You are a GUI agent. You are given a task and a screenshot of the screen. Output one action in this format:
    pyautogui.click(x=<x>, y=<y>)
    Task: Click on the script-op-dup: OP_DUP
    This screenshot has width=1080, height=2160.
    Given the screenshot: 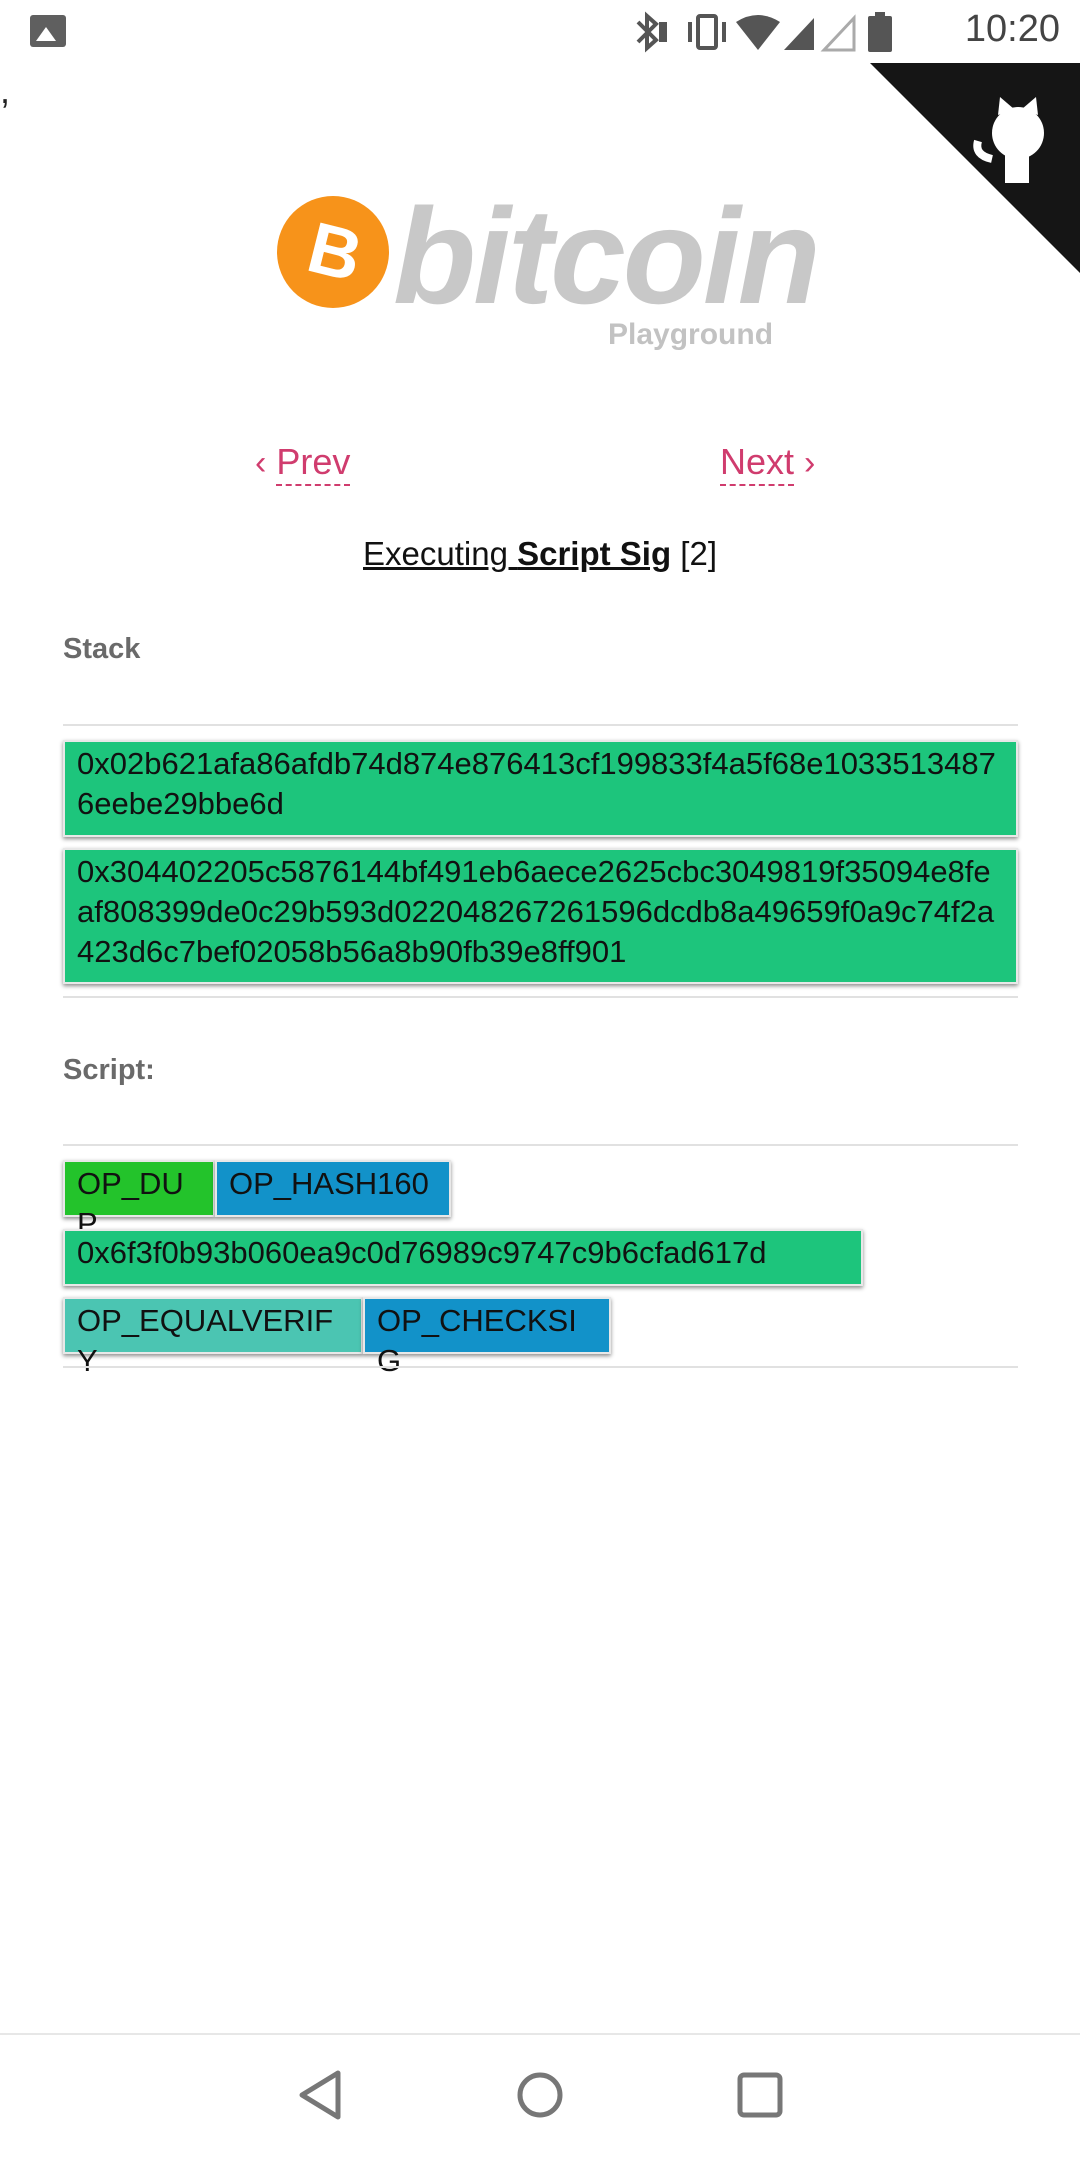 What is the action you would take?
    pyautogui.click(x=139, y=1200)
    